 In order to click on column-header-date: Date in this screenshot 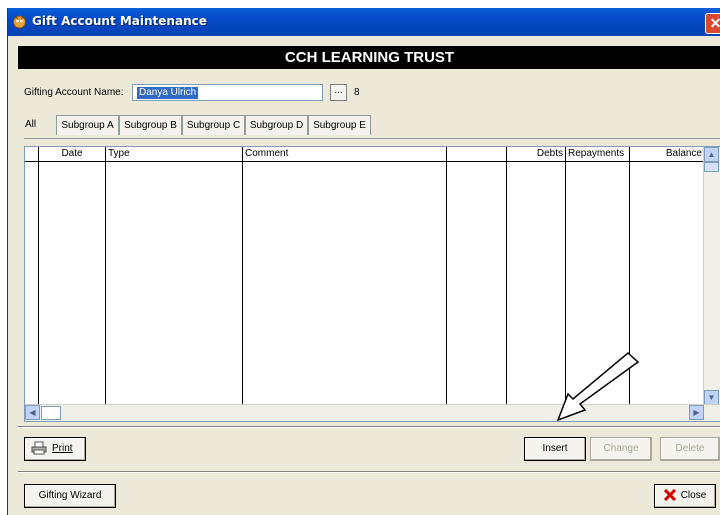, I will do `click(72, 154)`.